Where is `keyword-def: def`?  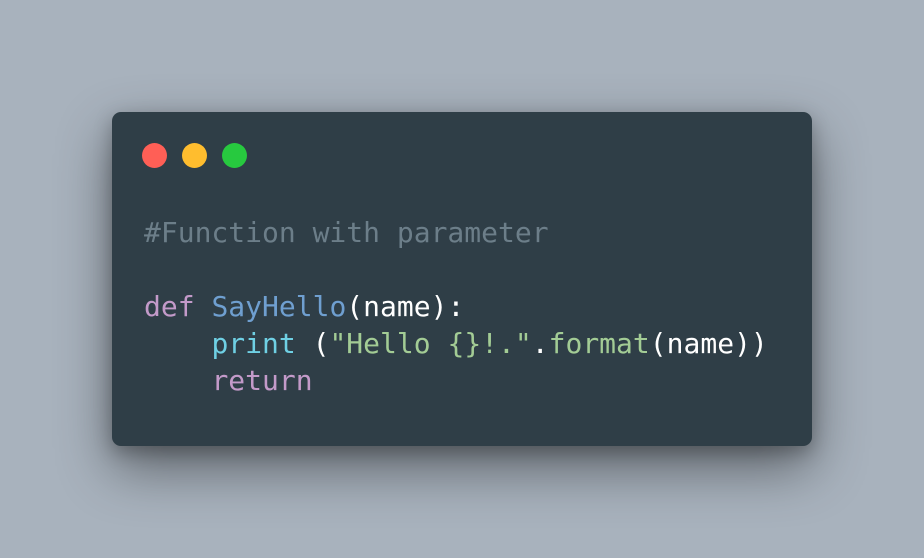 keyword-def: def is located at coordinates (169, 306).